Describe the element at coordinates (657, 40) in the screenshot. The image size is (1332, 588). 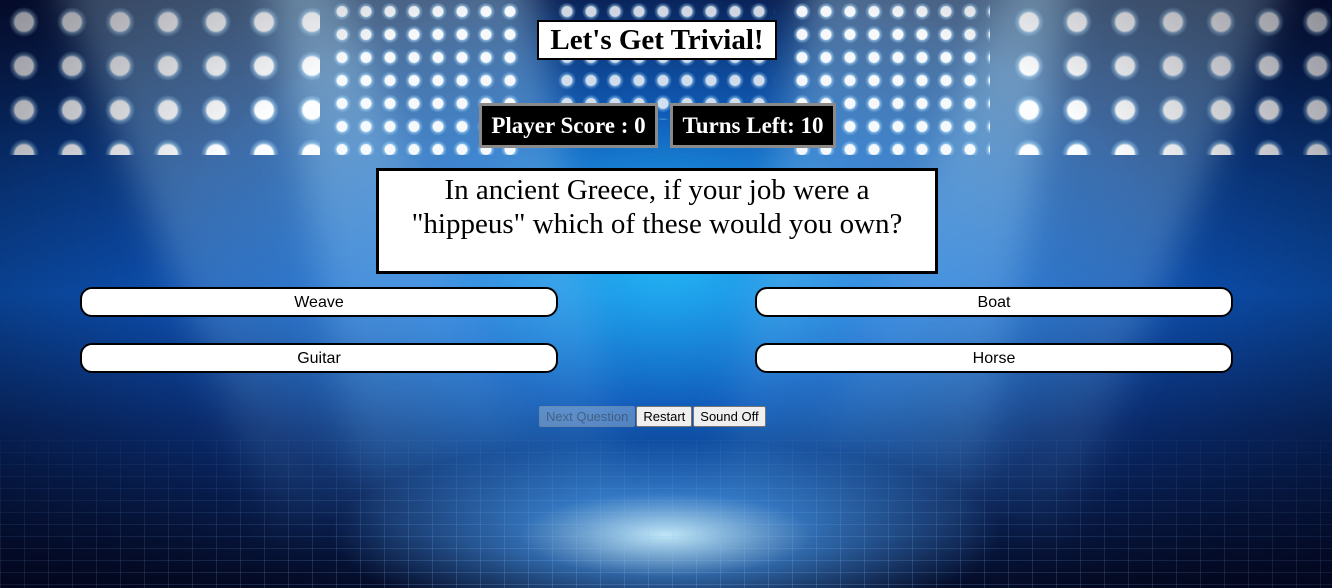
I see `game-title: Let's Get Trivial!` at that location.